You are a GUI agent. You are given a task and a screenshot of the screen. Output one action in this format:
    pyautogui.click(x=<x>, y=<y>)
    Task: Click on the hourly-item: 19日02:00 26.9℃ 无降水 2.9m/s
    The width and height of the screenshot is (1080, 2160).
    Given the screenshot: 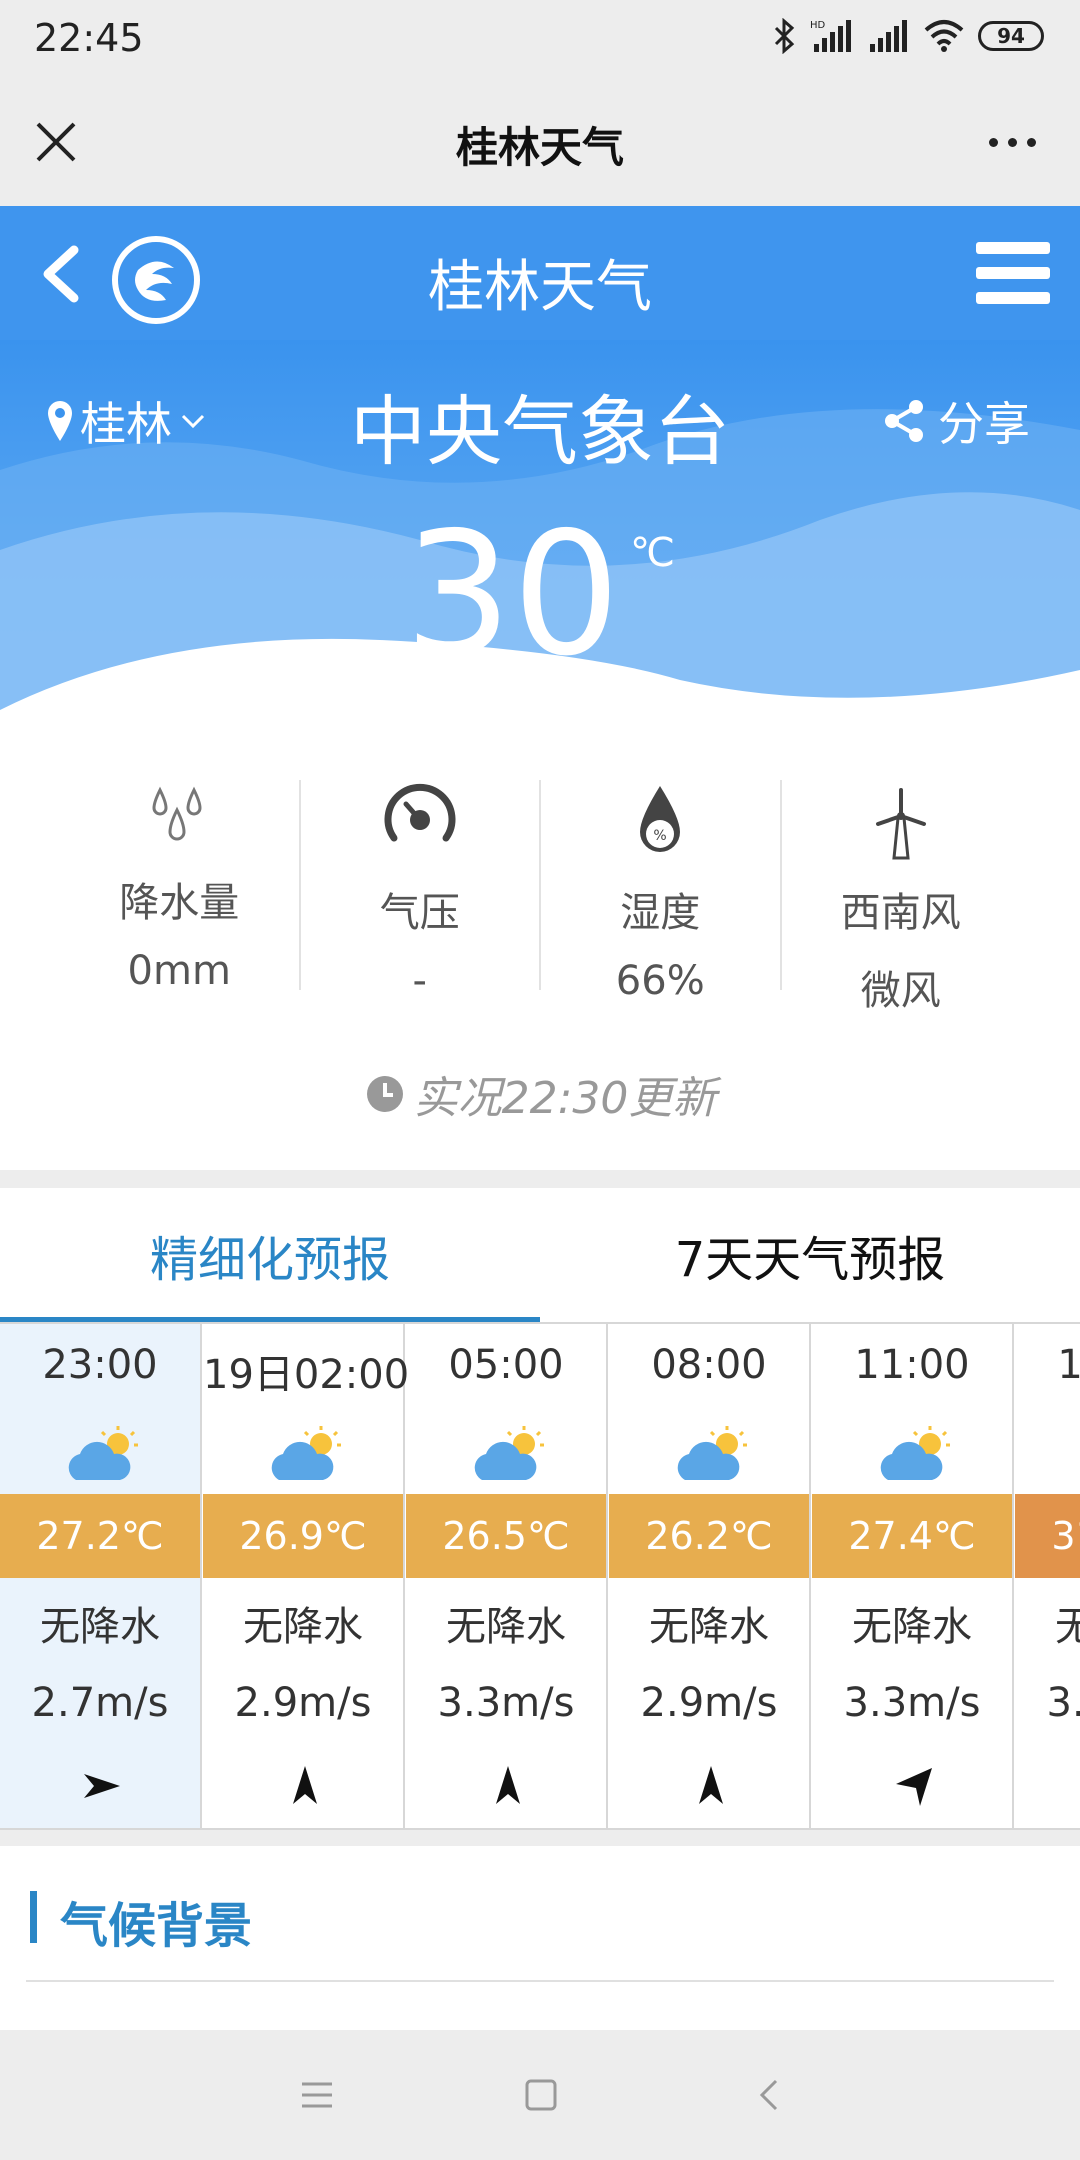 What is the action you would take?
    pyautogui.click(x=306, y=1576)
    